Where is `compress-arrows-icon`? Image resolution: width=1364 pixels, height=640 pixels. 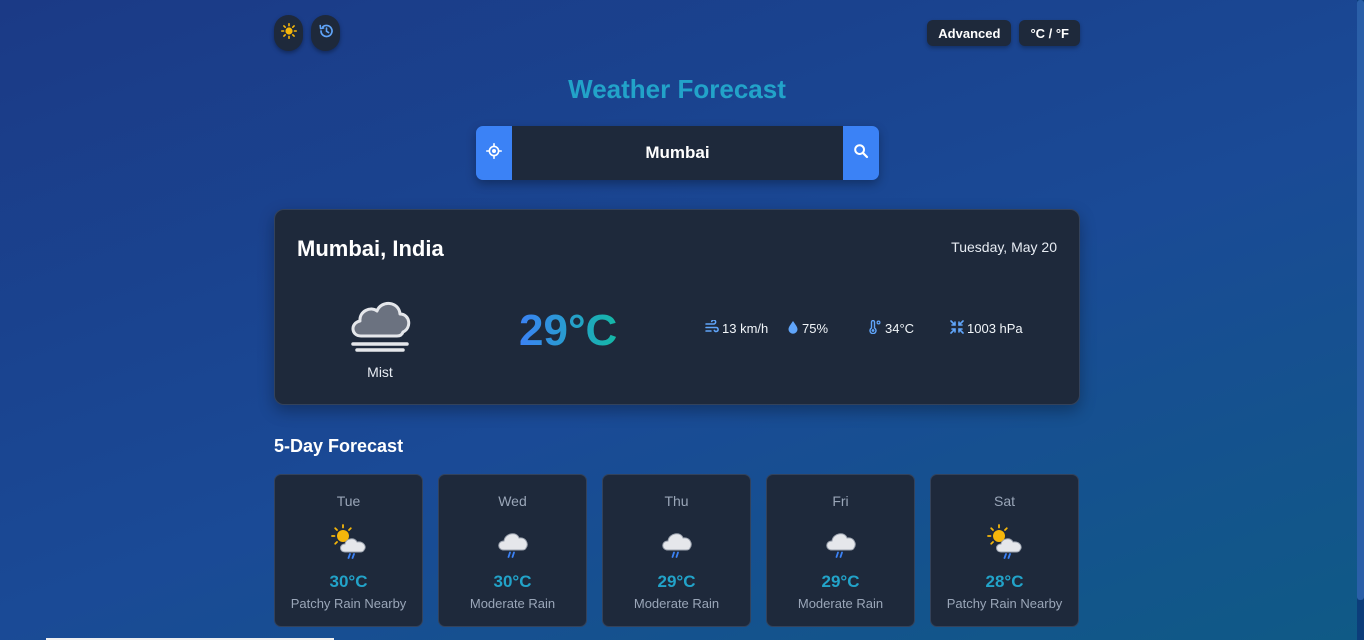
compress-arrows-icon is located at coordinates (957, 328).